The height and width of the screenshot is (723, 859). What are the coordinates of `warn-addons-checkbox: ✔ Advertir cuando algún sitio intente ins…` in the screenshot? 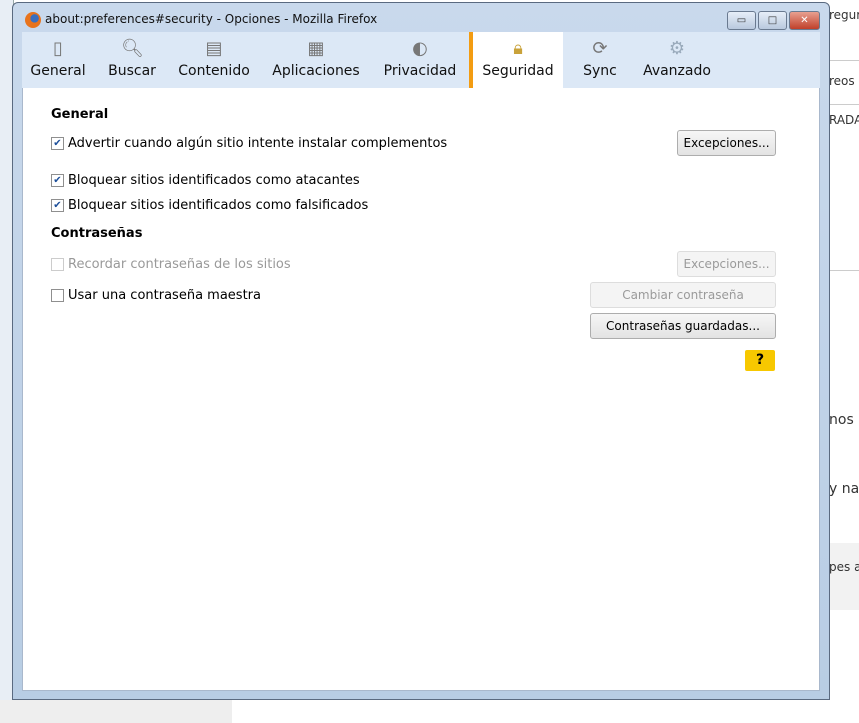 It's located at (249, 143).